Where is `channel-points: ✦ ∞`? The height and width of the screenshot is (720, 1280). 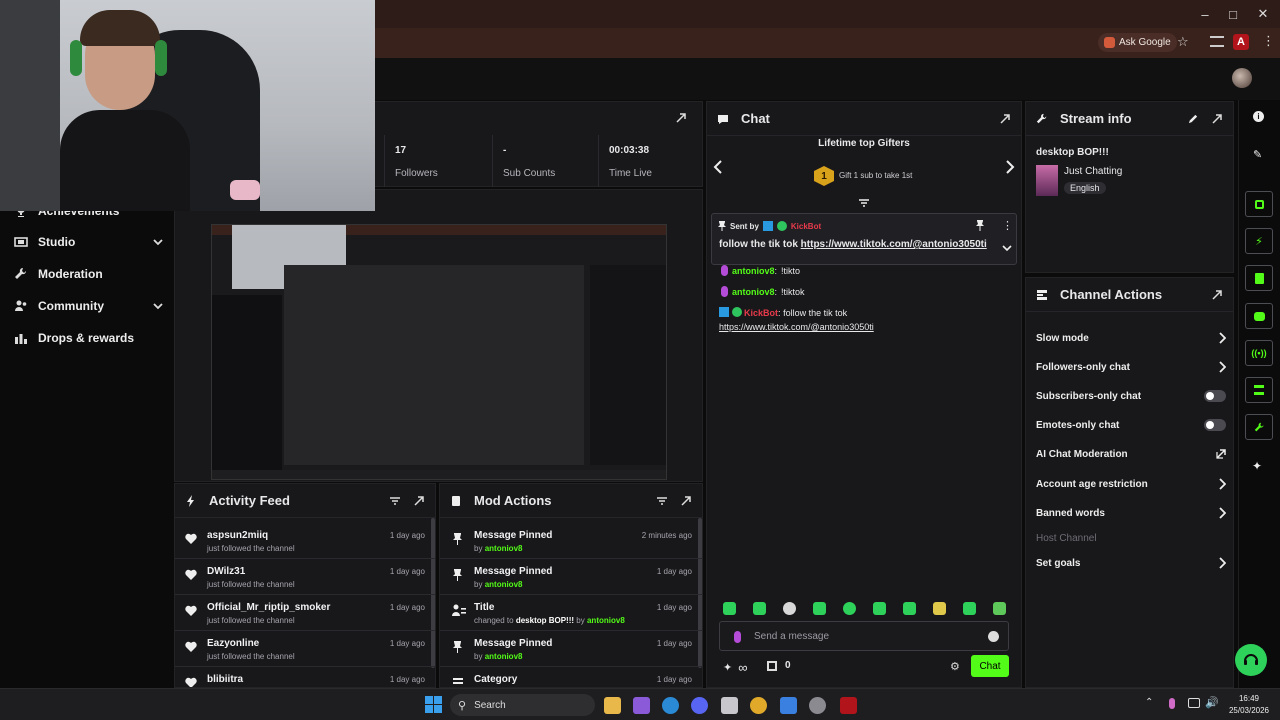
channel-points: ✦ ∞ is located at coordinates (735, 667).